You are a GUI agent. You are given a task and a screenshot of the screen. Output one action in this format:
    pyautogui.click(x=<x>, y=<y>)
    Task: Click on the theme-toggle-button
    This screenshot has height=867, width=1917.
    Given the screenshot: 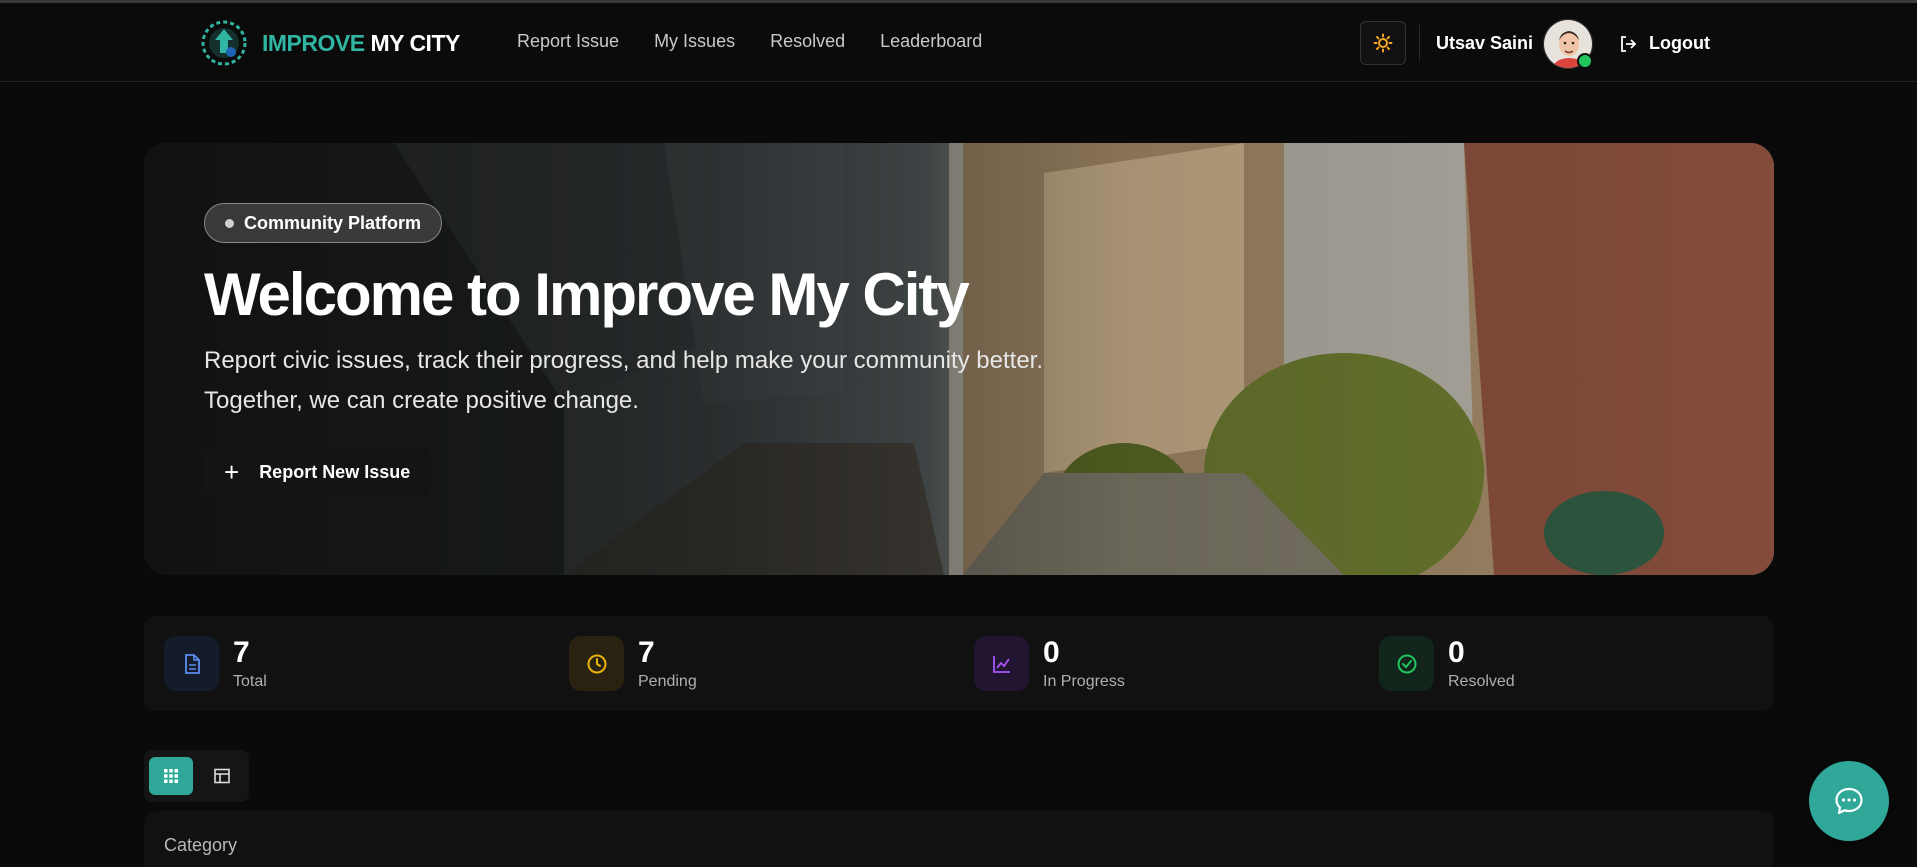 What is the action you would take?
    pyautogui.click(x=1383, y=43)
    